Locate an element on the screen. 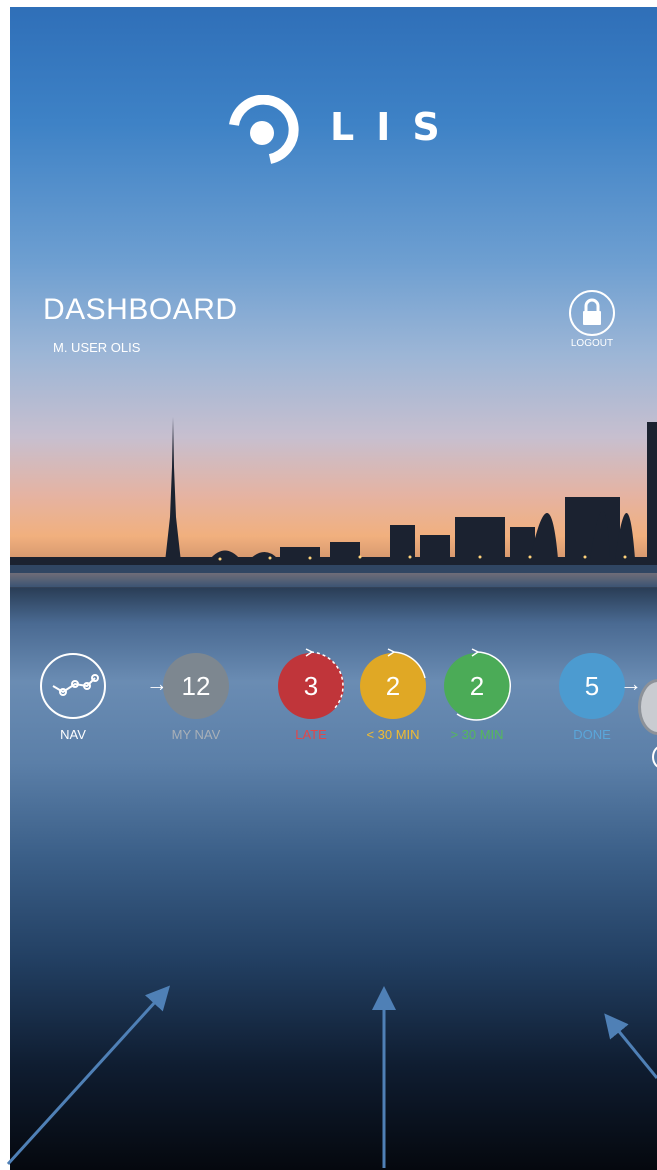 This screenshot has height=1170, width=657. side-handle-lower is located at coordinates (654, 757).